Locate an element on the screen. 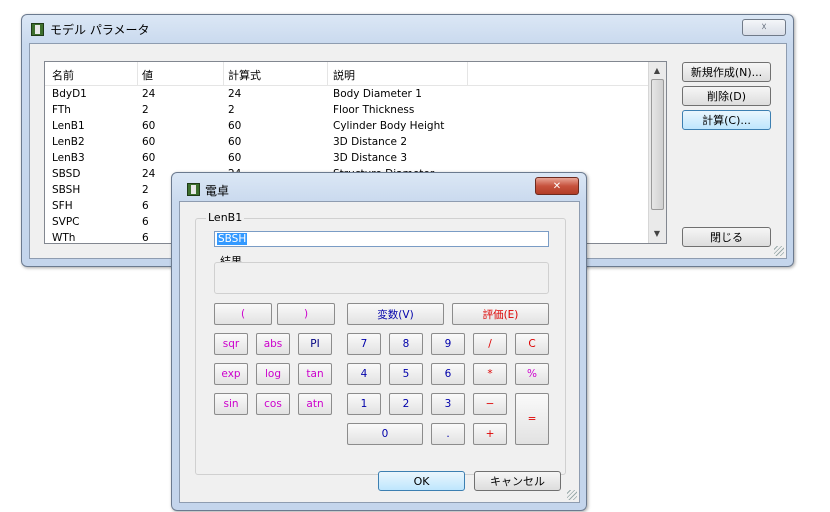 Image resolution: width=830 pixels, height=512 pixels. table-row: LenB1 60 60 Cylinder Body Height is located at coordinates (355, 127).